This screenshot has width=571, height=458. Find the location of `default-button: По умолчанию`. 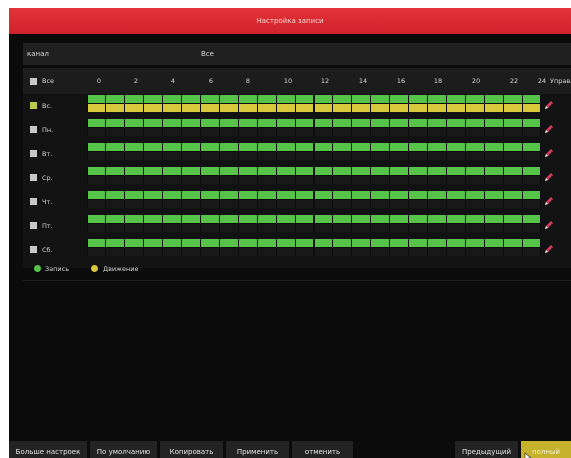

default-button: По умолчанию is located at coordinates (123, 449).